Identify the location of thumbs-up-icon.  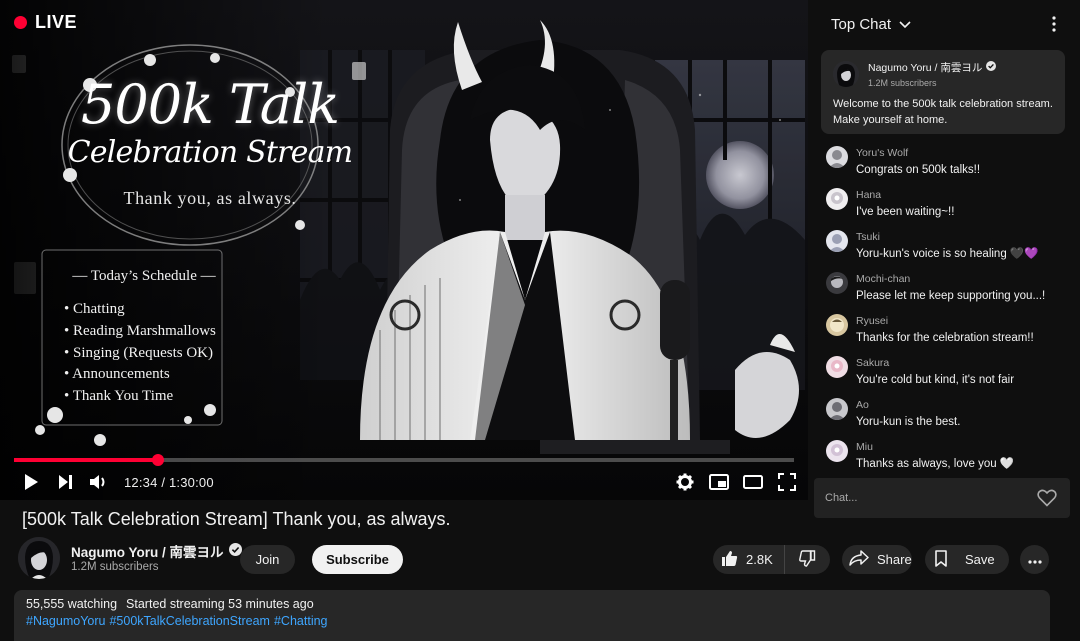
(729, 560).